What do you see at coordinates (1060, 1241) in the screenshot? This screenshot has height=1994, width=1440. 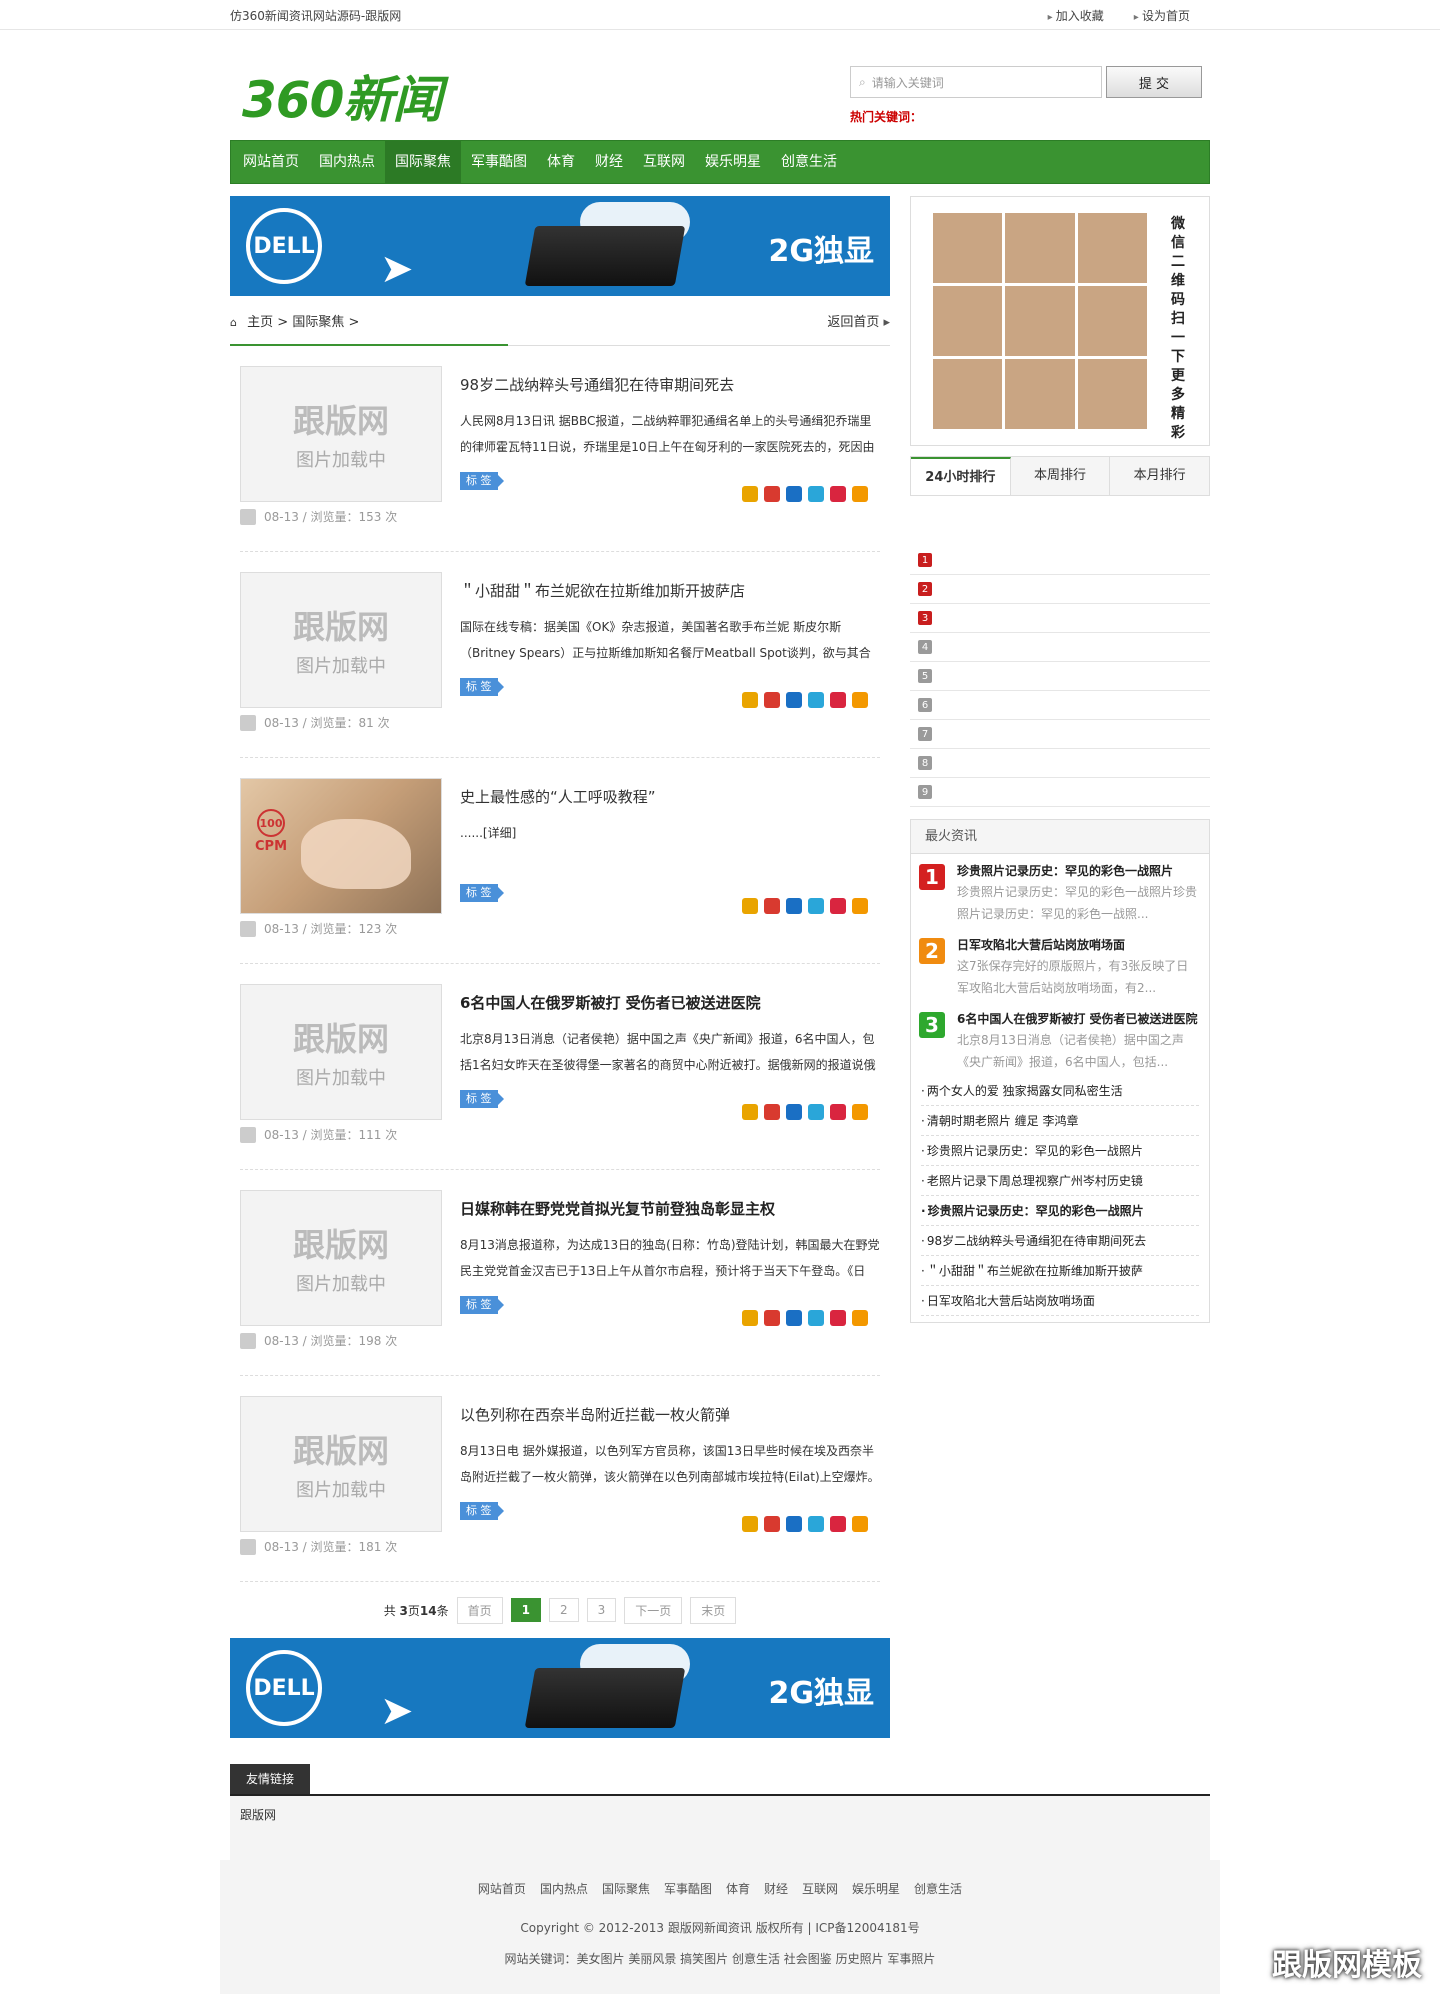 I see `hot-list-item: 98岁二战纳粹头号通缉犯在待审期间死去` at bounding box center [1060, 1241].